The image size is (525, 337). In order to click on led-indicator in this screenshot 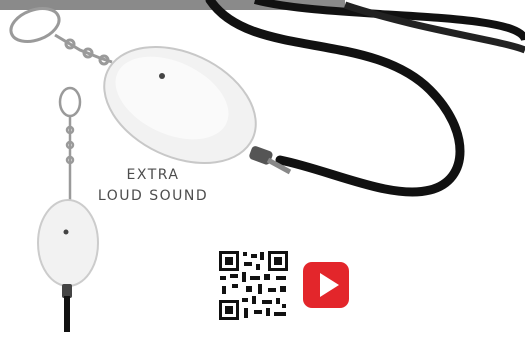, I will do `click(162, 76)`.